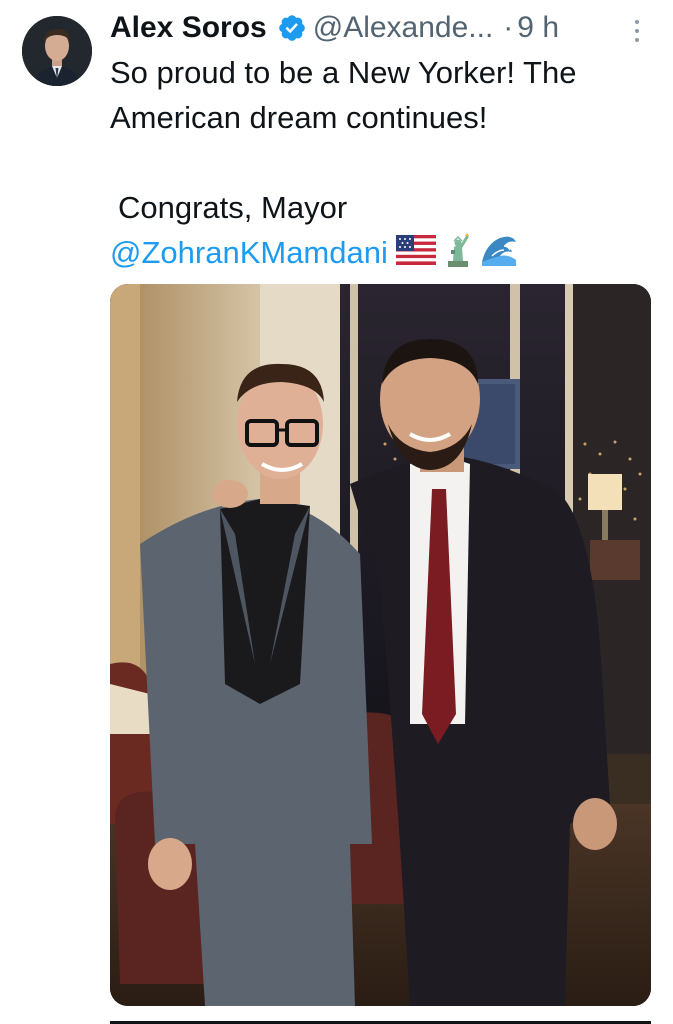 The width and height of the screenshot is (673, 1024). What do you see at coordinates (461, 255) in the screenshot?
I see `statue-of-liberty-icon` at bounding box center [461, 255].